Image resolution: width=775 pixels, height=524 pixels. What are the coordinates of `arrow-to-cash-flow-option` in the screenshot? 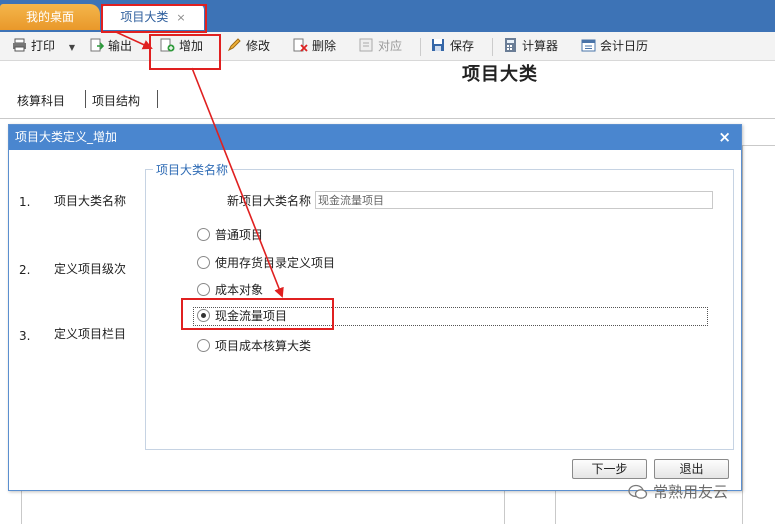 It's located at (237, 182).